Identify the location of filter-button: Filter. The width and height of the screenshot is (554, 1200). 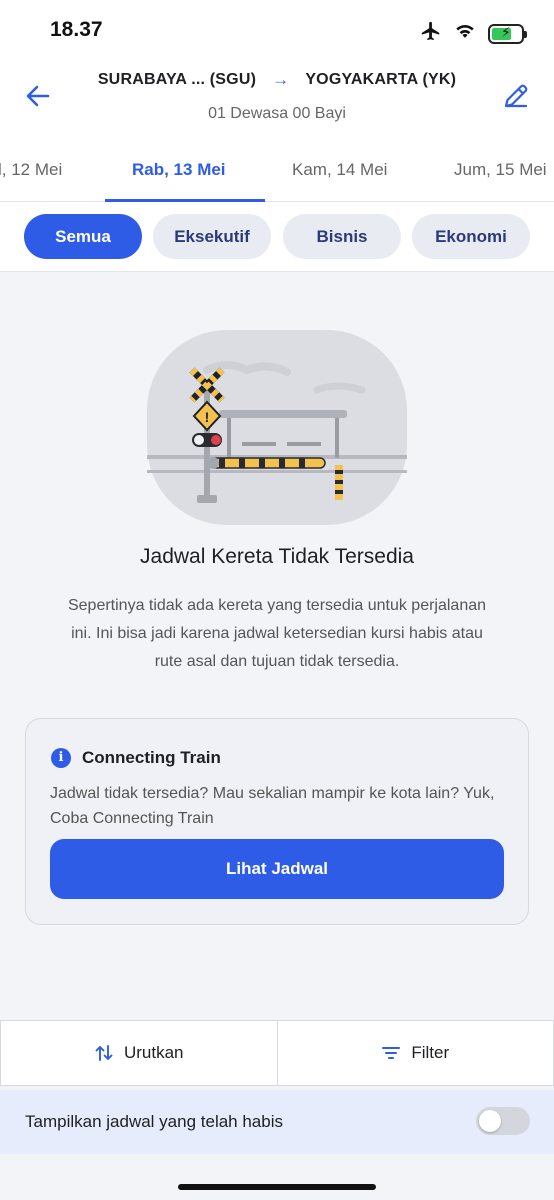
(415, 1053).